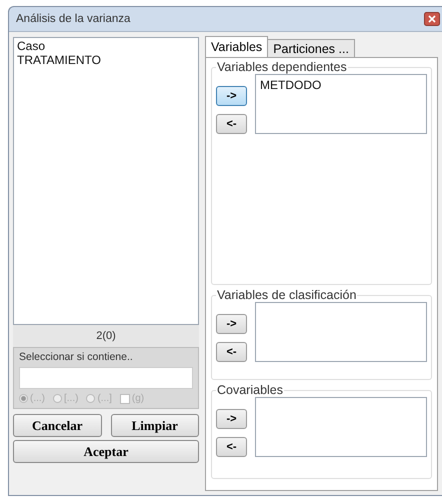 The height and width of the screenshot is (501, 442). Describe the element at coordinates (106, 336) in the screenshot. I see `count-label: 2(0)` at that location.